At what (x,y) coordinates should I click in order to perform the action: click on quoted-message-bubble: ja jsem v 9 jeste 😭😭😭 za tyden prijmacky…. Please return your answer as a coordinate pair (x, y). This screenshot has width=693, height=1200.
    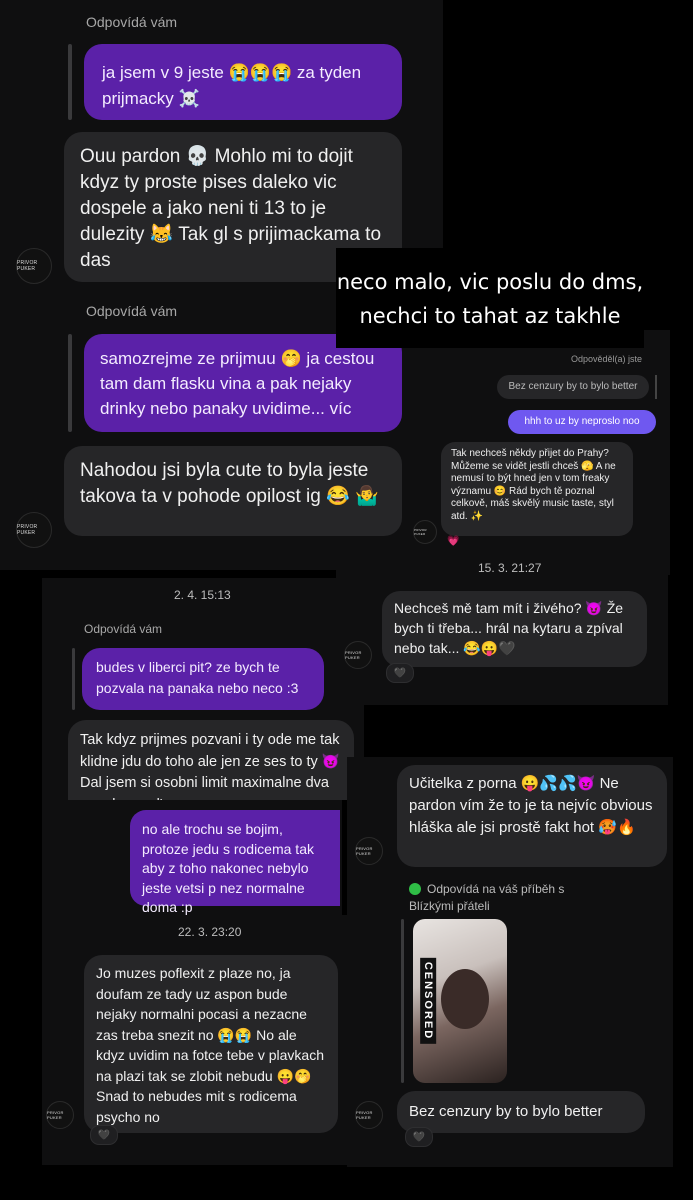
    Looking at the image, I should click on (243, 82).